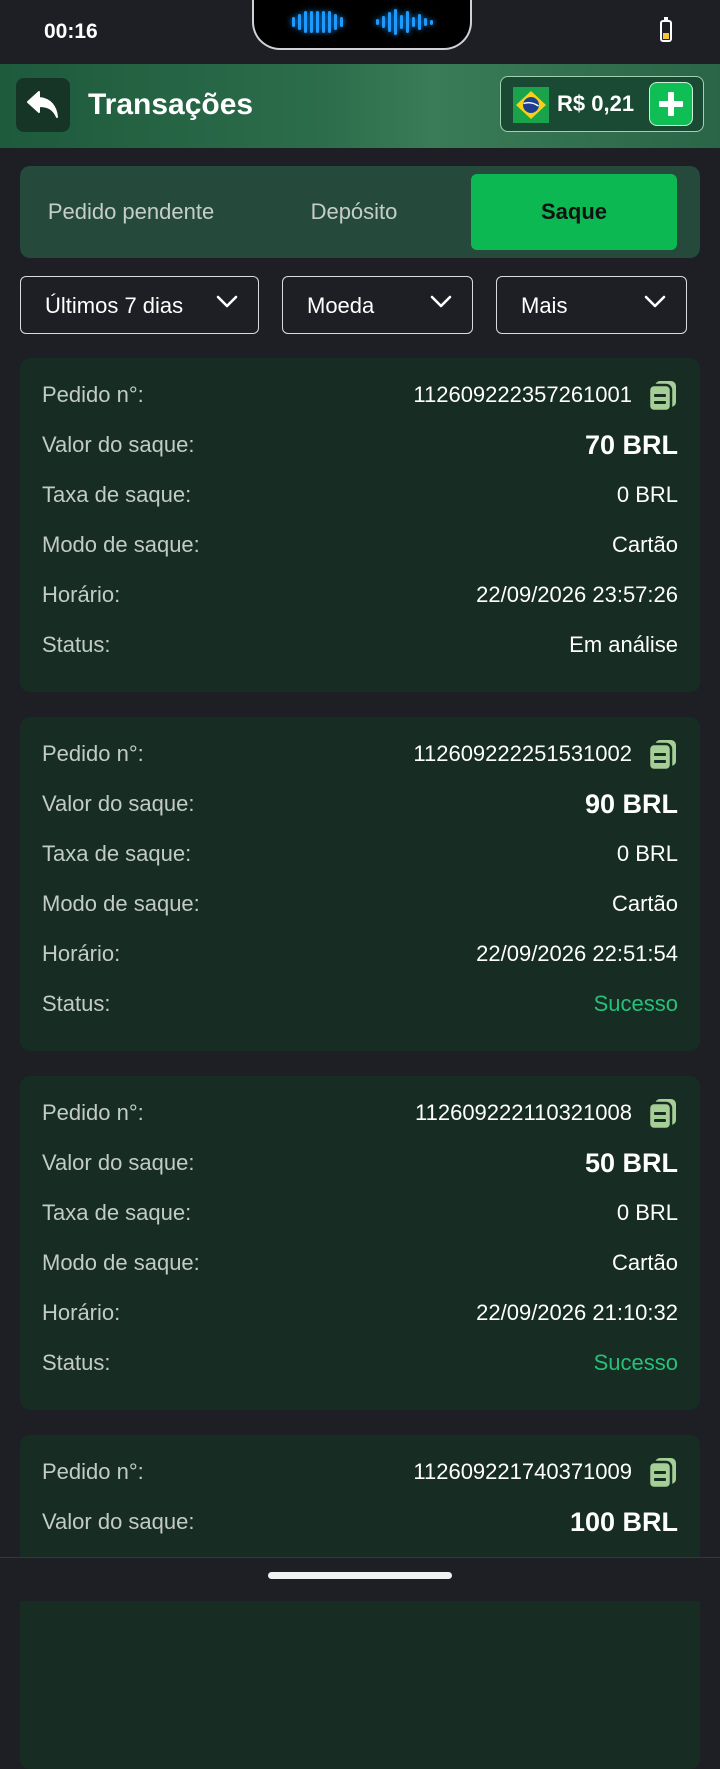 The image size is (720, 1769). I want to click on app-header: Transações R$ 0,21, so click(360, 106).